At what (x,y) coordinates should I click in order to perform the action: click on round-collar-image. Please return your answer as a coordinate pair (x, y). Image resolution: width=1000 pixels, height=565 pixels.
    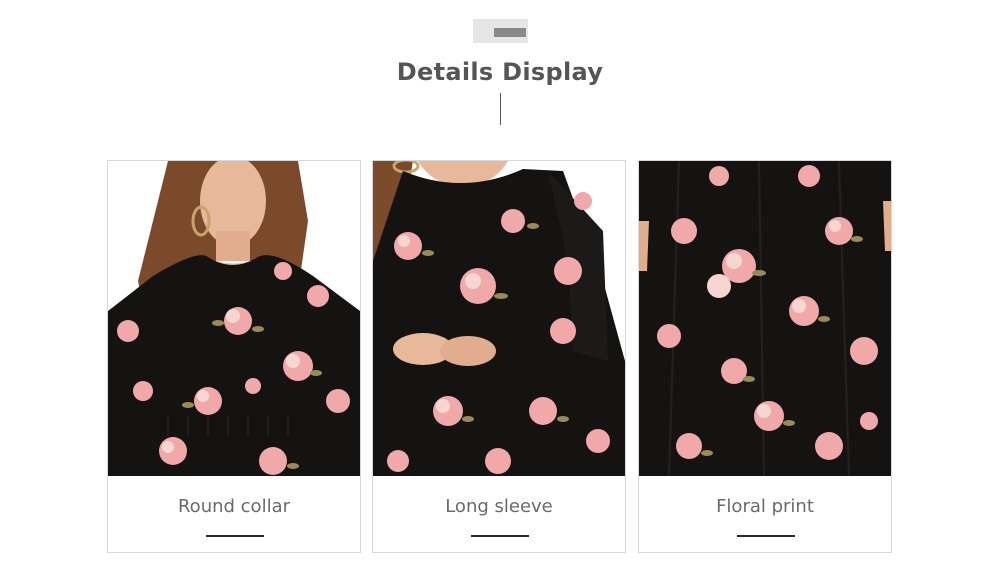
    Looking at the image, I should click on (234, 318).